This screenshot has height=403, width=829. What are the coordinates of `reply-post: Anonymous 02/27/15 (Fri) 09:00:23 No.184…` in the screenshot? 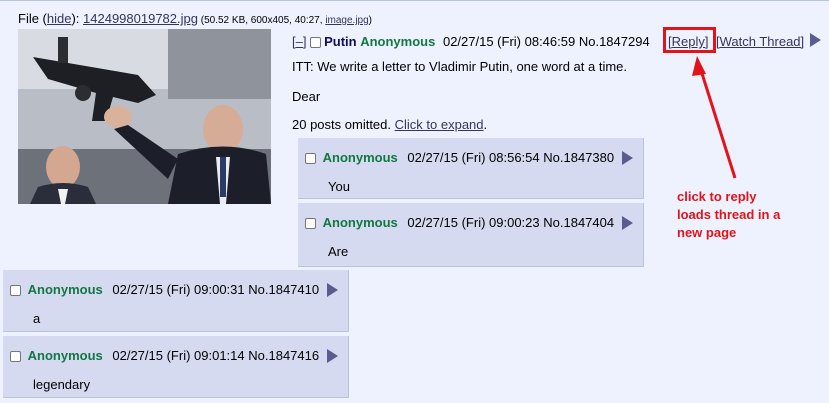 It's located at (471, 235).